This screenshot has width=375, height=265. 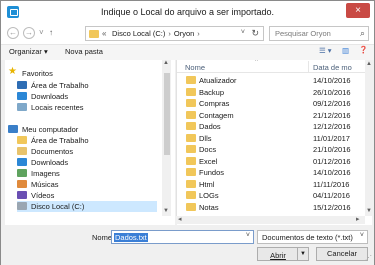 What do you see at coordinates (331, 138) in the screenshot?
I see `file-date: 11/01/2017` at bounding box center [331, 138].